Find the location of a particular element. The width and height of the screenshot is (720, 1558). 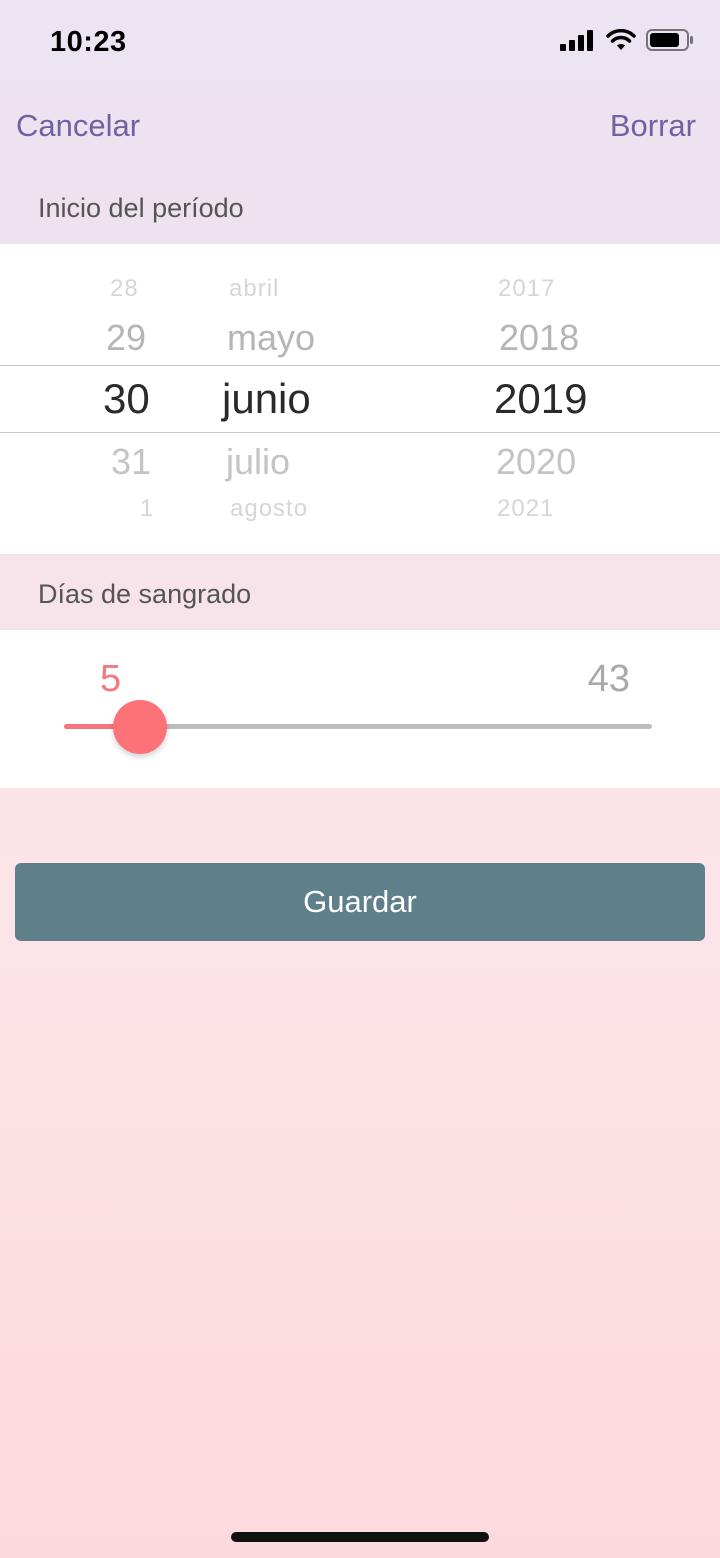

home-indicator is located at coordinates (360, 1537).